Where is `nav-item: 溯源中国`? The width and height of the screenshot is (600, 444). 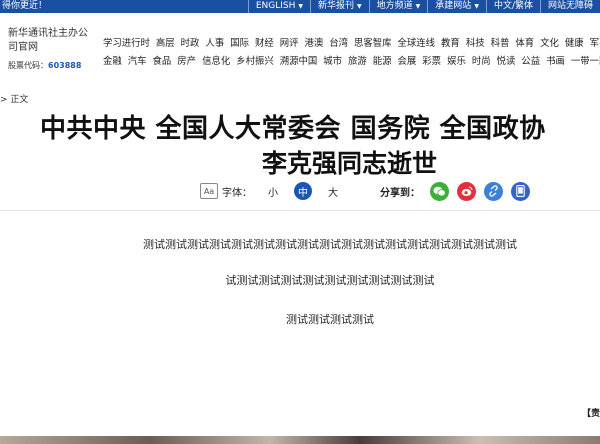 nav-item: 溯源中国 is located at coordinates (299, 61).